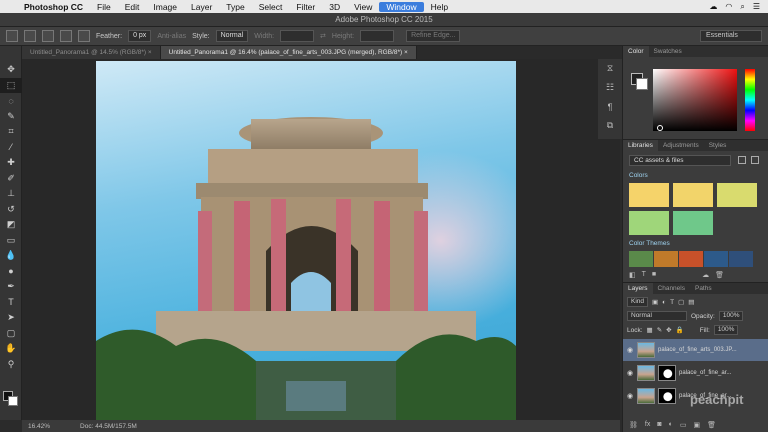  What do you see at coordinates (11, 272) in the screenshot?
I see `dodge-tool-icon: ●` at bounding box center [11, 272].